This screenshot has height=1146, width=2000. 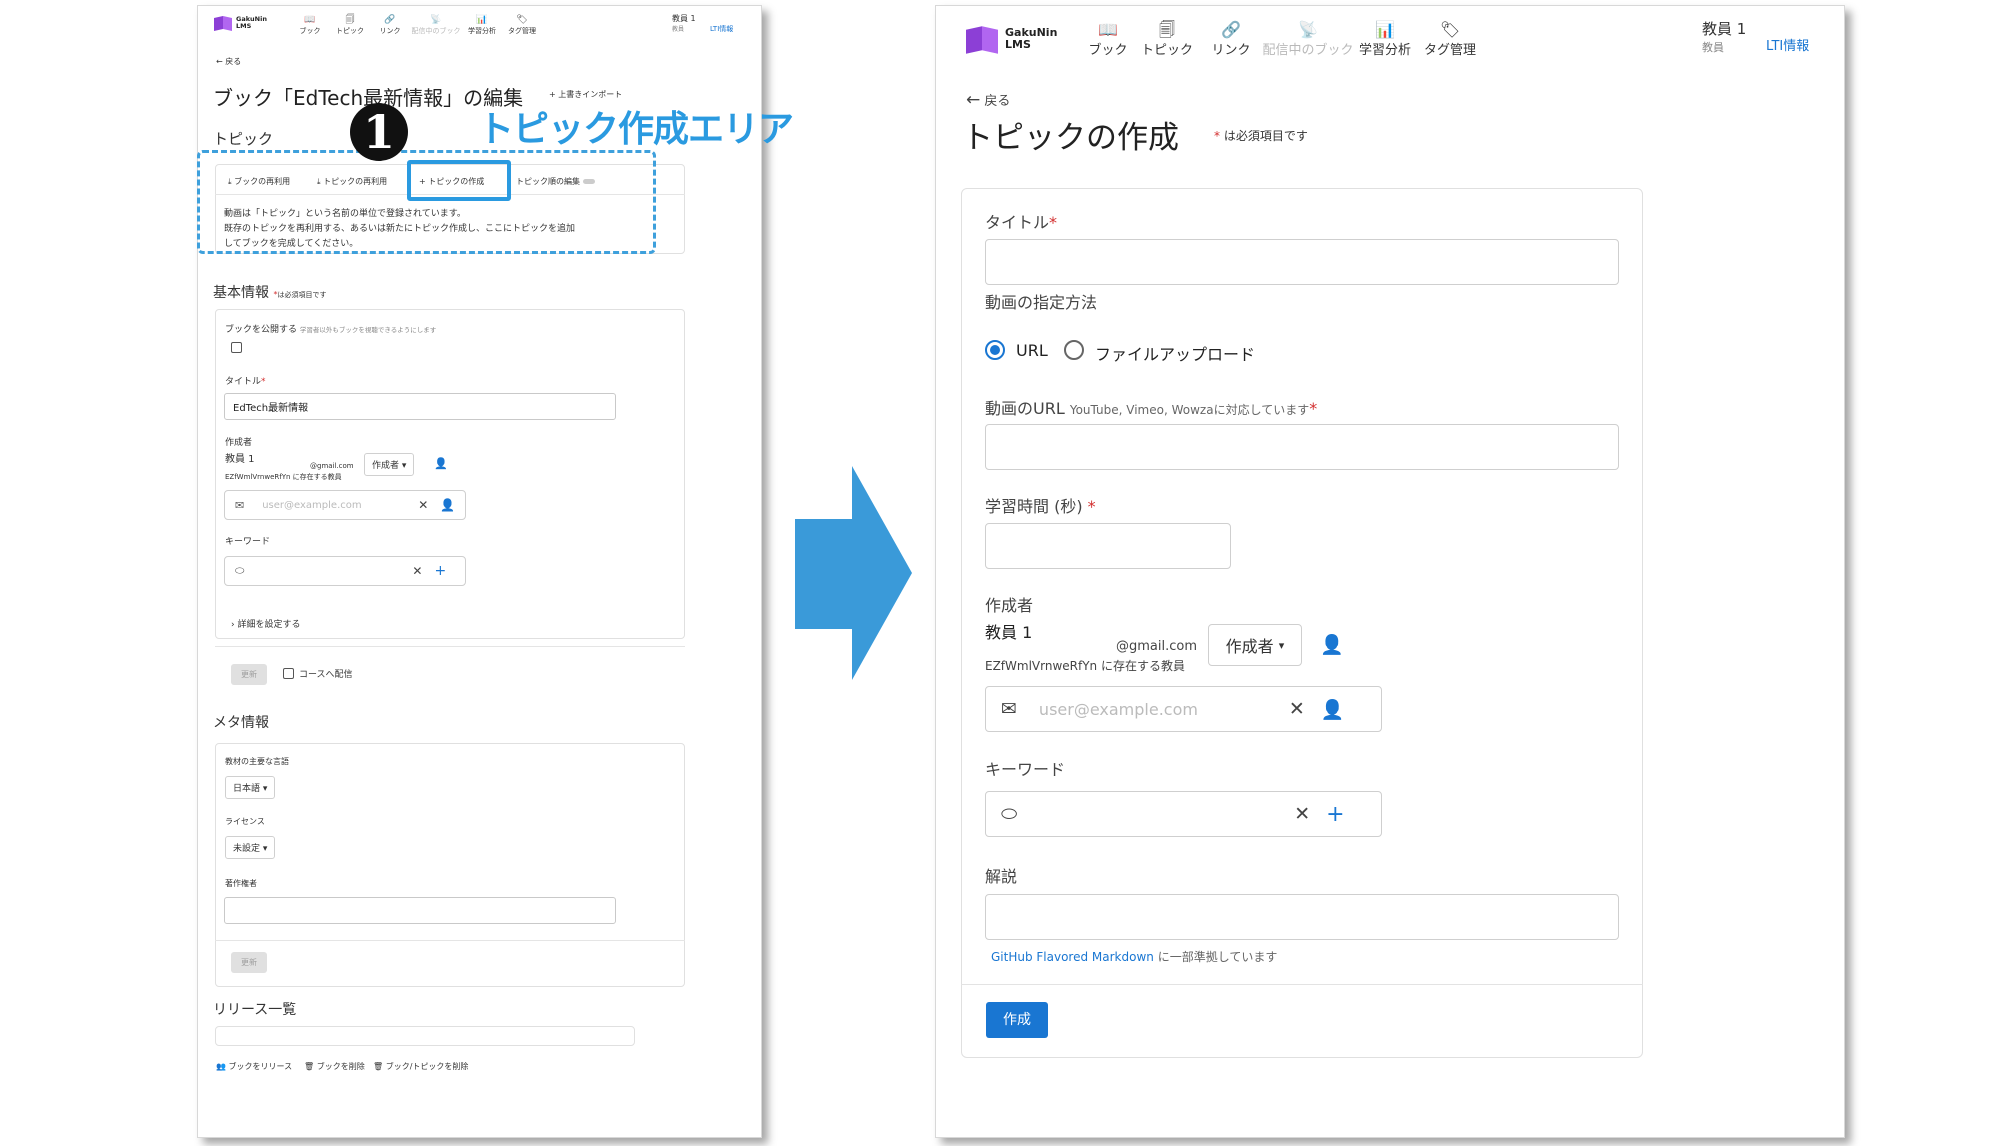 I want to click on markdown-note: GitHub Flavored Markdown に一部準拠しています, so click(x=1134, y=956).